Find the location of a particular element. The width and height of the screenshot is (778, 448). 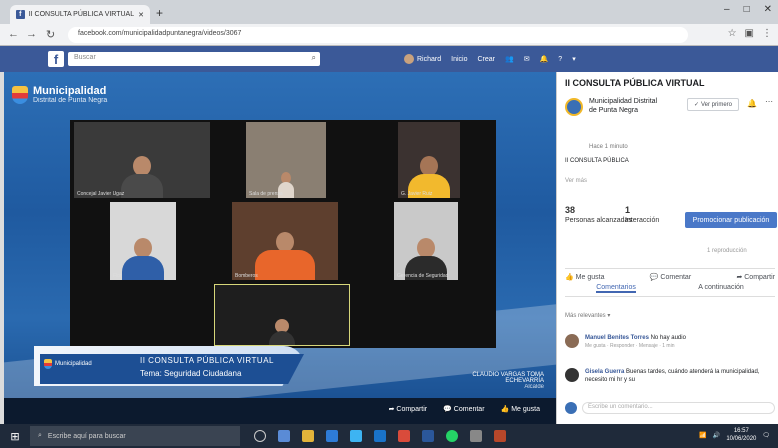

speaker-name: CLAUDIO VARGAS TOMA ECHEVARRÍA is located at coordinates (508, 378).